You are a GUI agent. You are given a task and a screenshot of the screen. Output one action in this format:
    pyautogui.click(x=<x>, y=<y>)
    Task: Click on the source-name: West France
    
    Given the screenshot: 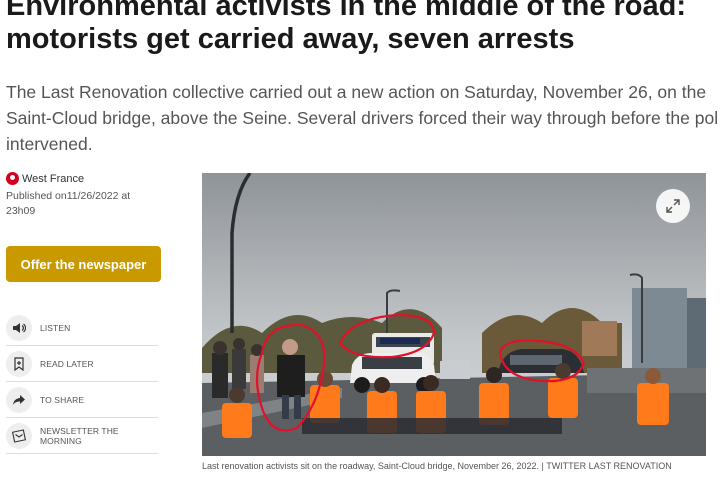 What is the action you would take?
    pyautogui.click(x=53, y=179)
    